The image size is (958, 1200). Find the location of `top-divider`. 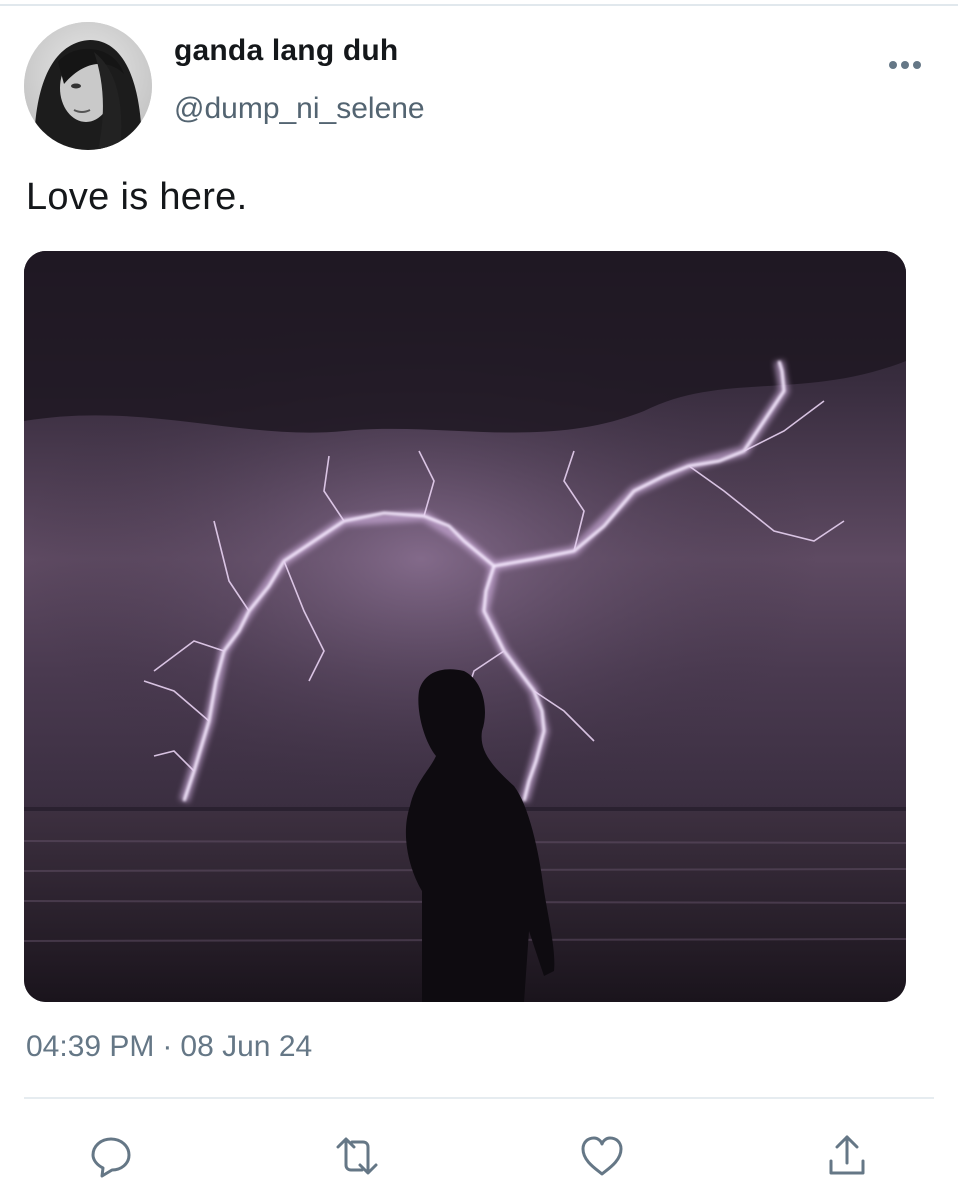

top-divider is located at coordinates (479, 5).